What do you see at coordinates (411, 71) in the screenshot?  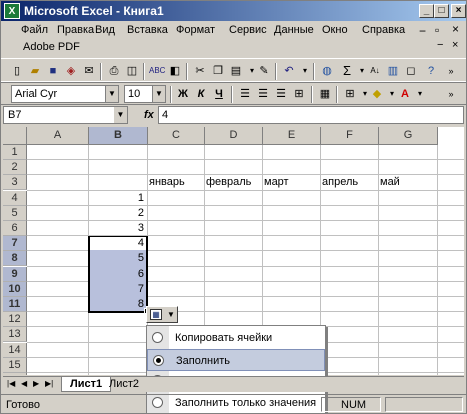 I see `zoom-icon: ◻` at bounding box center [411, 71].